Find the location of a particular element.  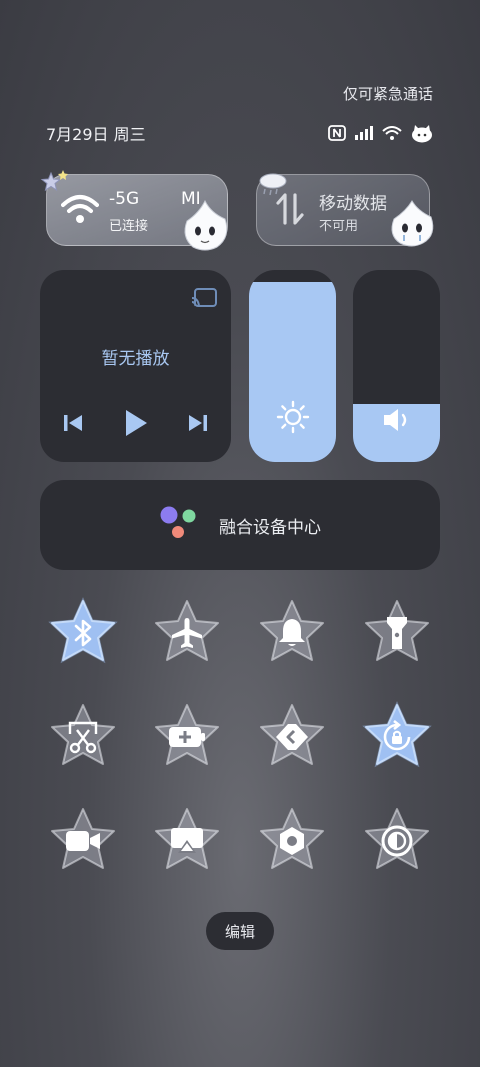

bell-icon is located at coordinates (292, 635).